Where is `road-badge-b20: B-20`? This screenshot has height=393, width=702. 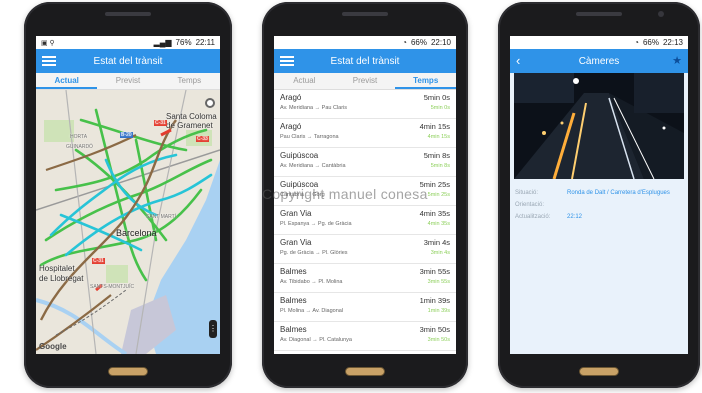 road-badge-b20: B-20 is located at coordinates (126, 135).